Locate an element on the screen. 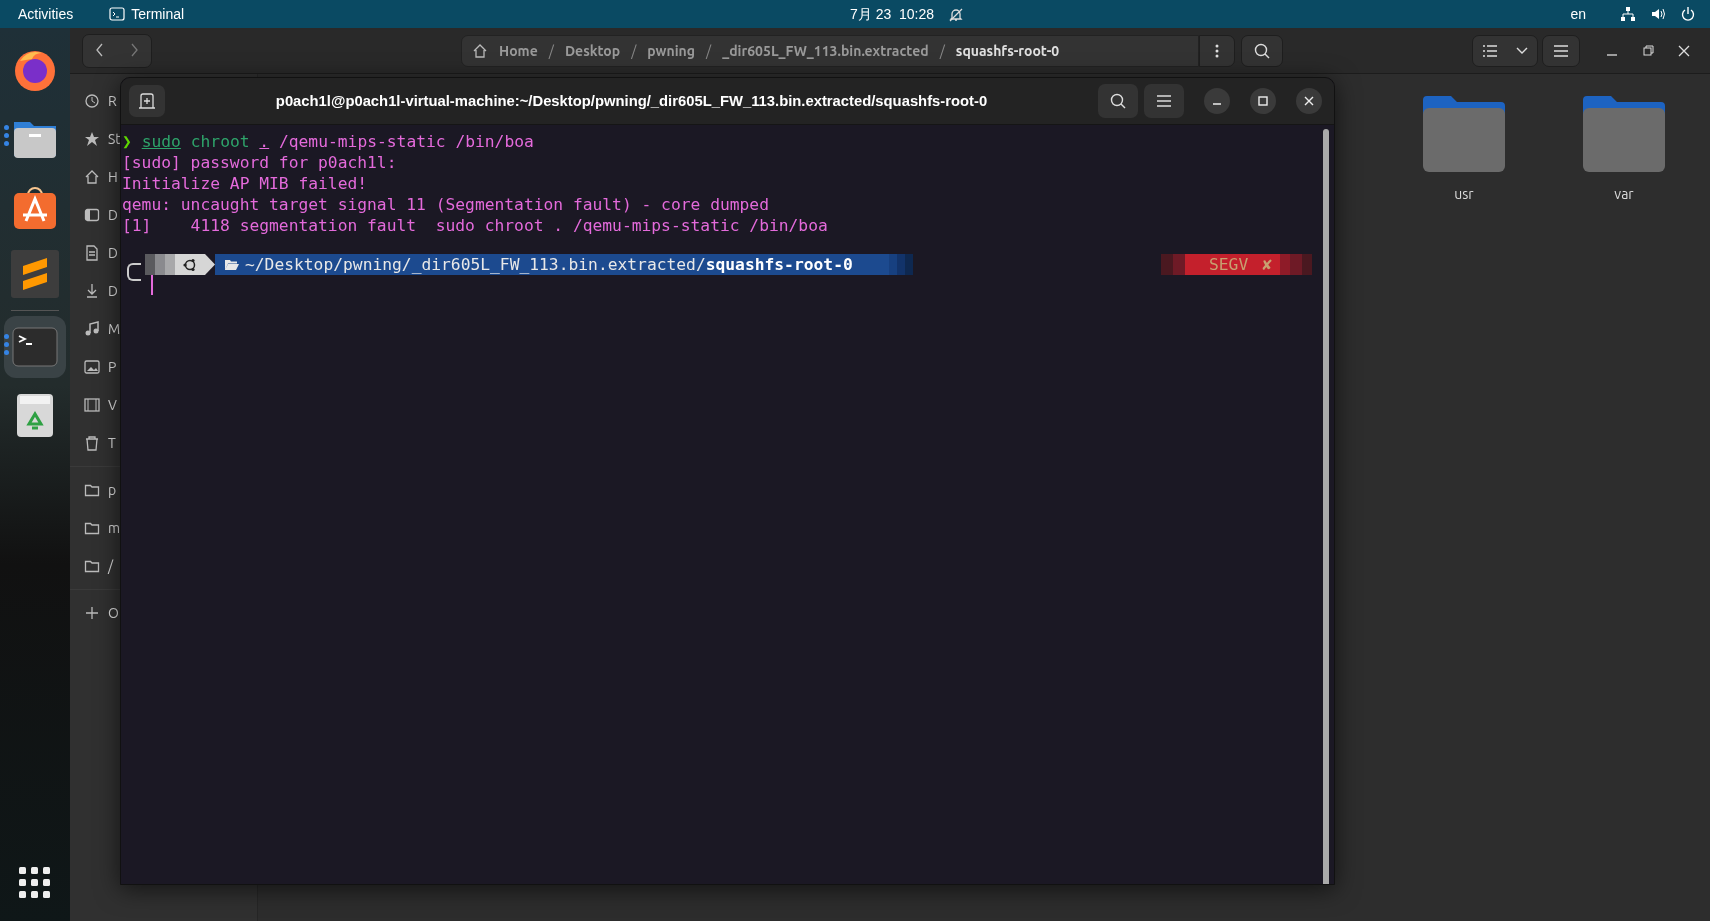 The height and width of the screenshot is (921, 1710). minimize-button is located at coordinates (1217, 101).